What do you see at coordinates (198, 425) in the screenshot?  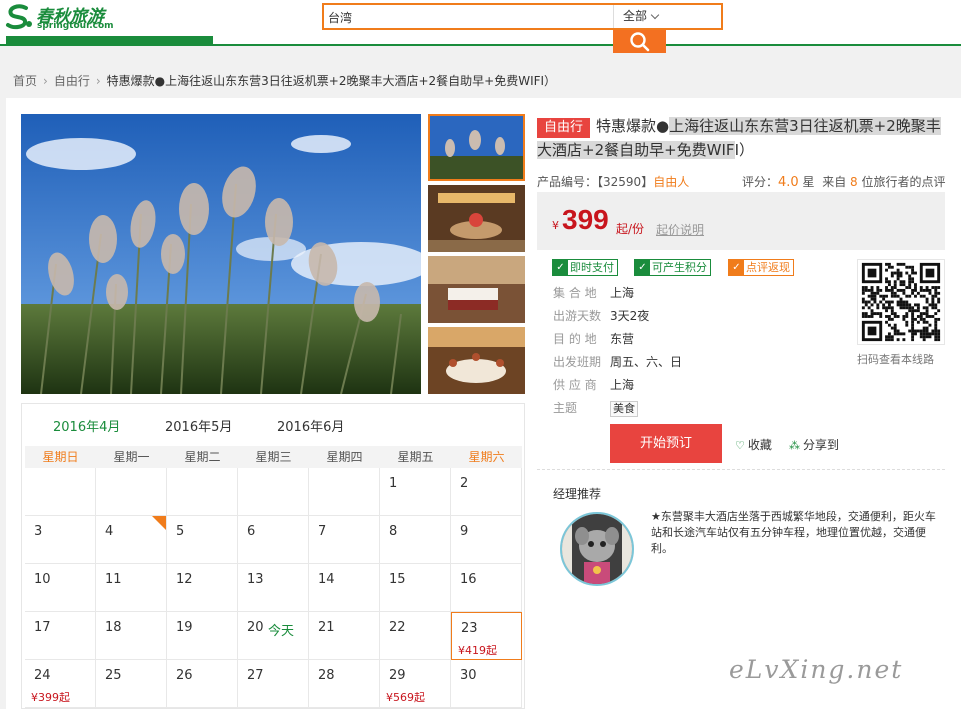 I see `tab-month-2: 2016年5月` at bounding box center [198, 425].